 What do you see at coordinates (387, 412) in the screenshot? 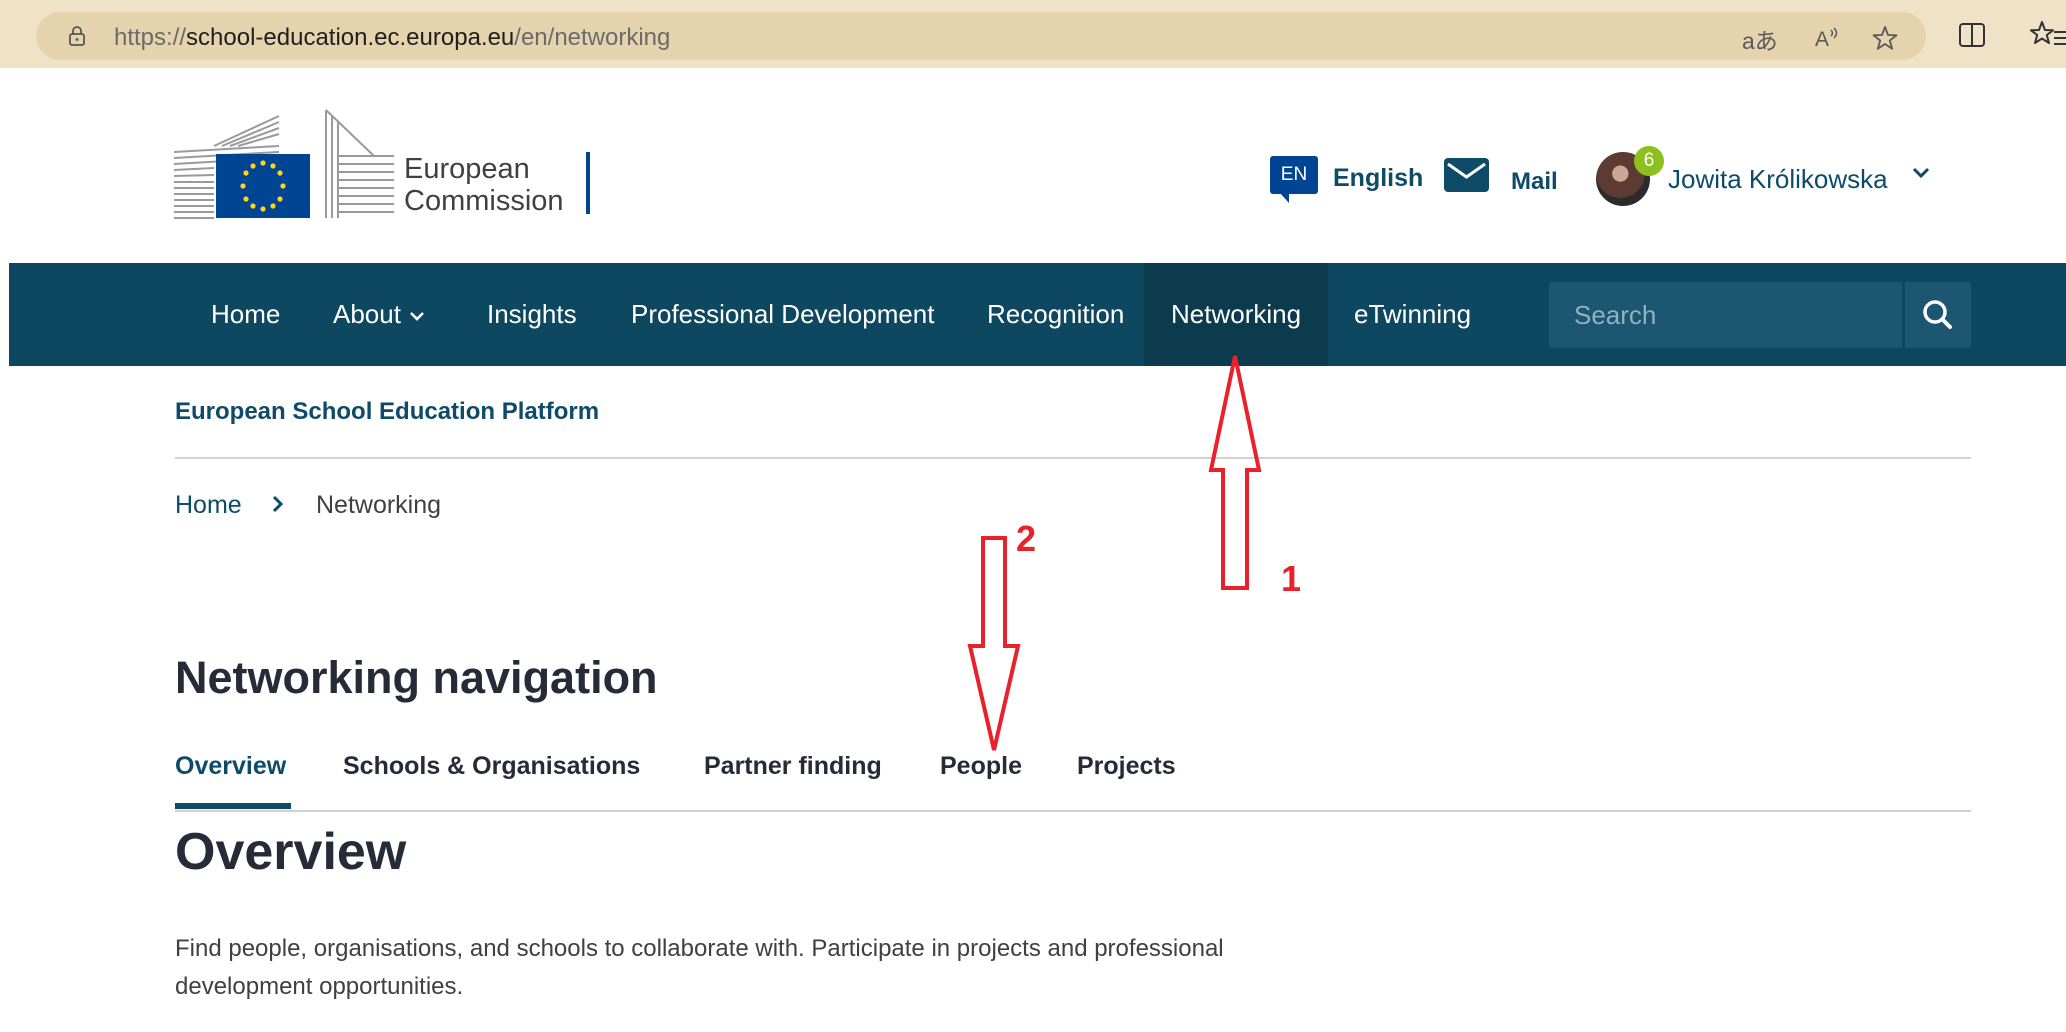
I see `platform-title: European School Education Platform` at bounding box center [387, 412].